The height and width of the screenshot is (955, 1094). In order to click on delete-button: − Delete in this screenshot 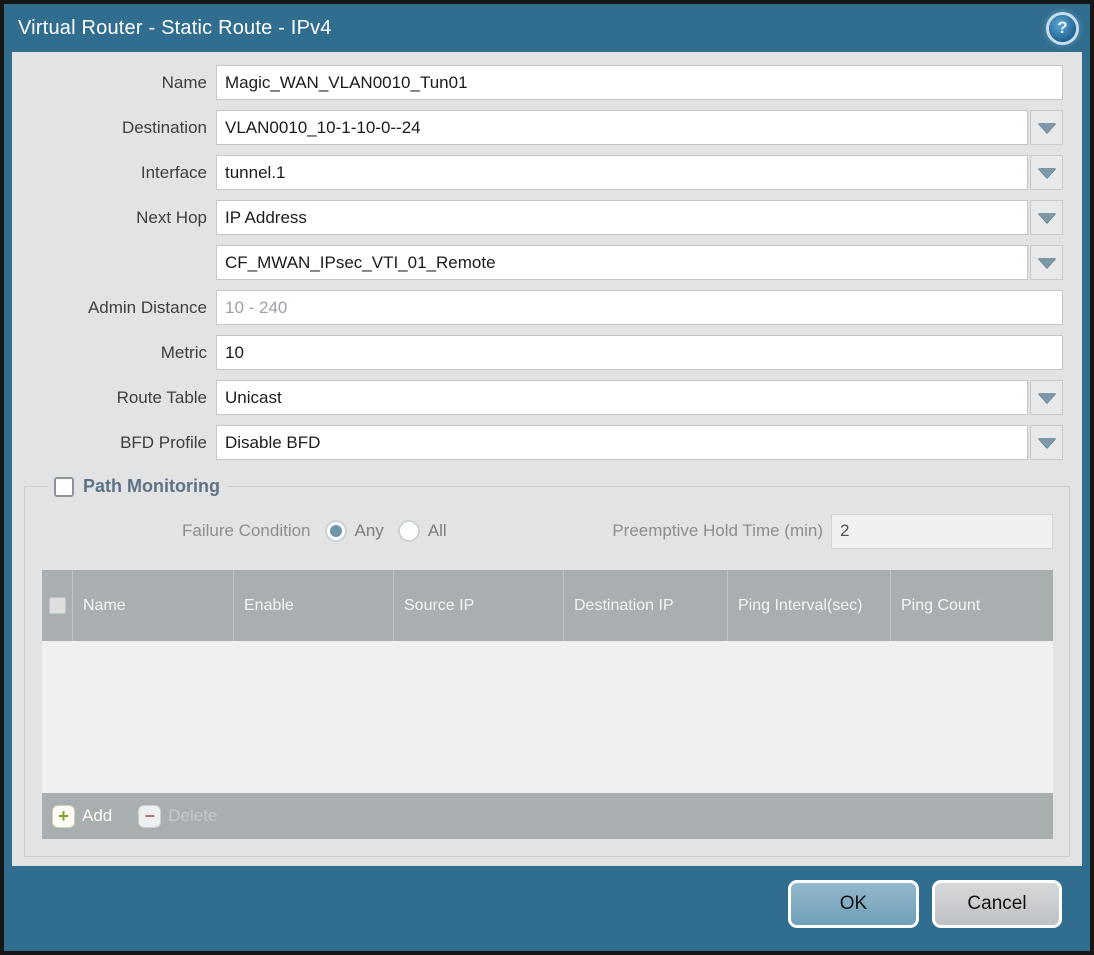, I will do `click(178, 816)`.